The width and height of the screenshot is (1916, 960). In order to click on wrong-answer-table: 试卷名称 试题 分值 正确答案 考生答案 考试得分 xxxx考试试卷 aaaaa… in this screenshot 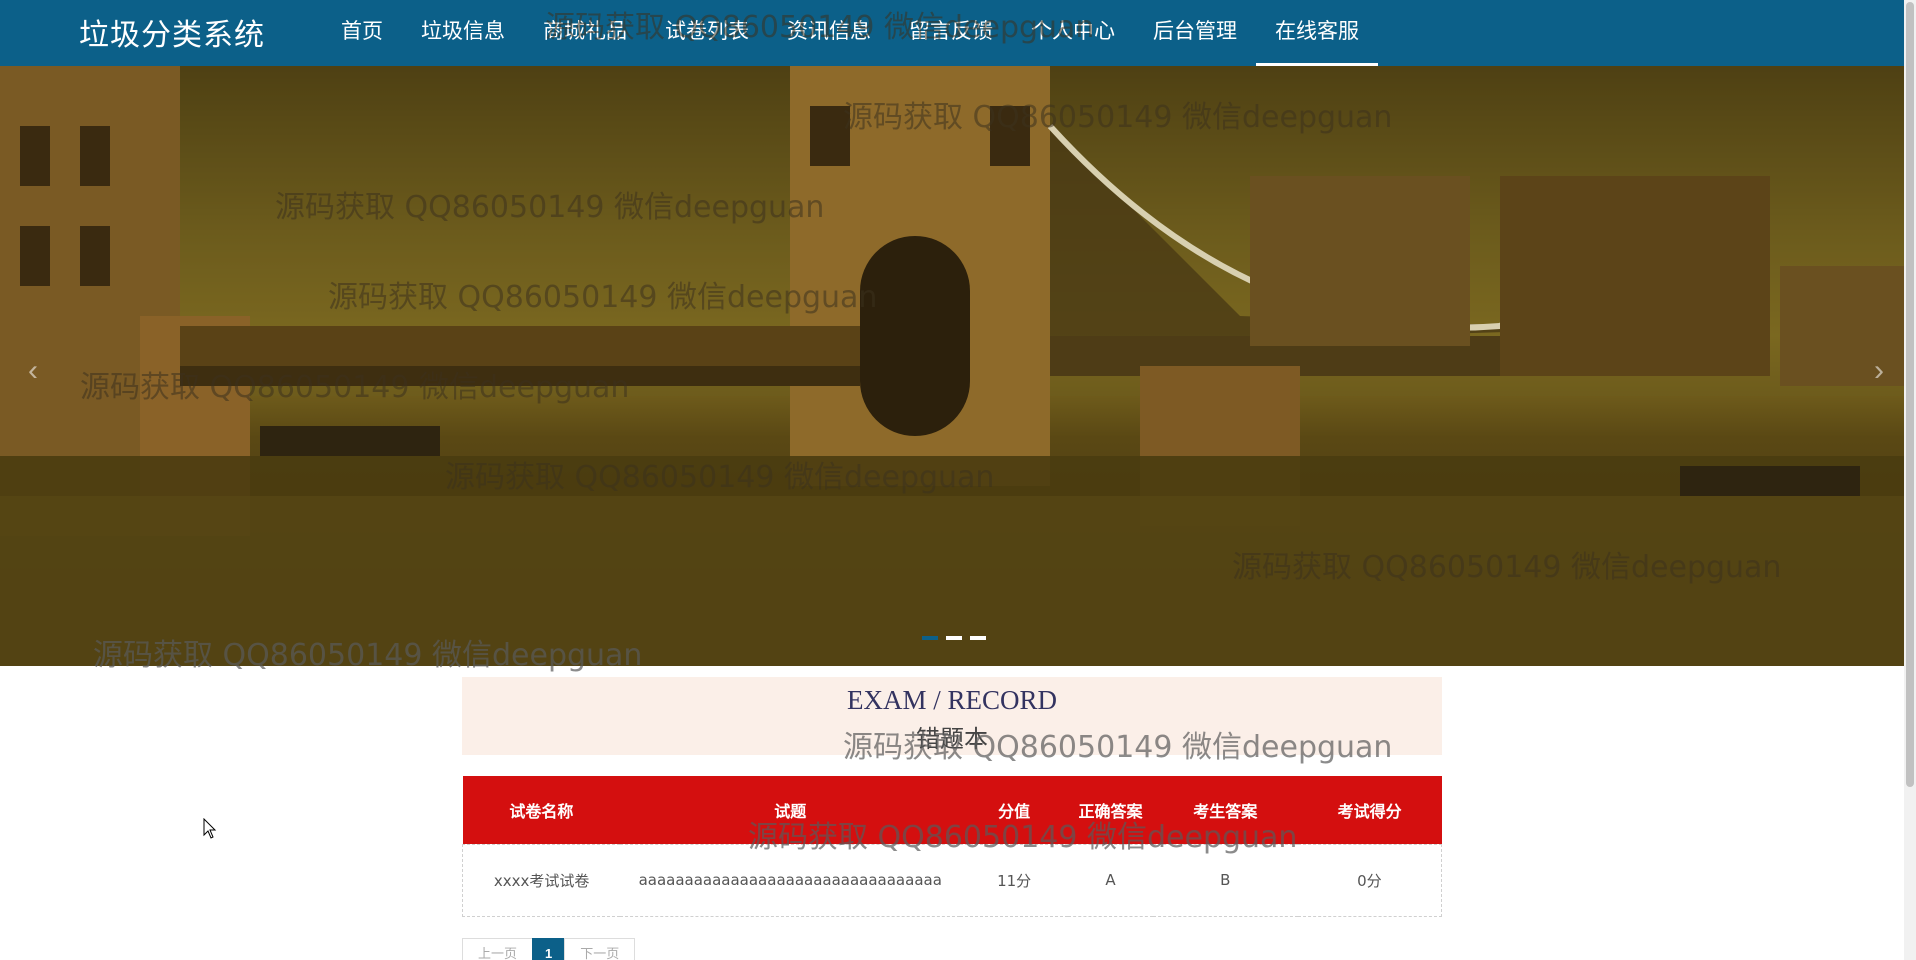, I will do `click(952, 846)`.